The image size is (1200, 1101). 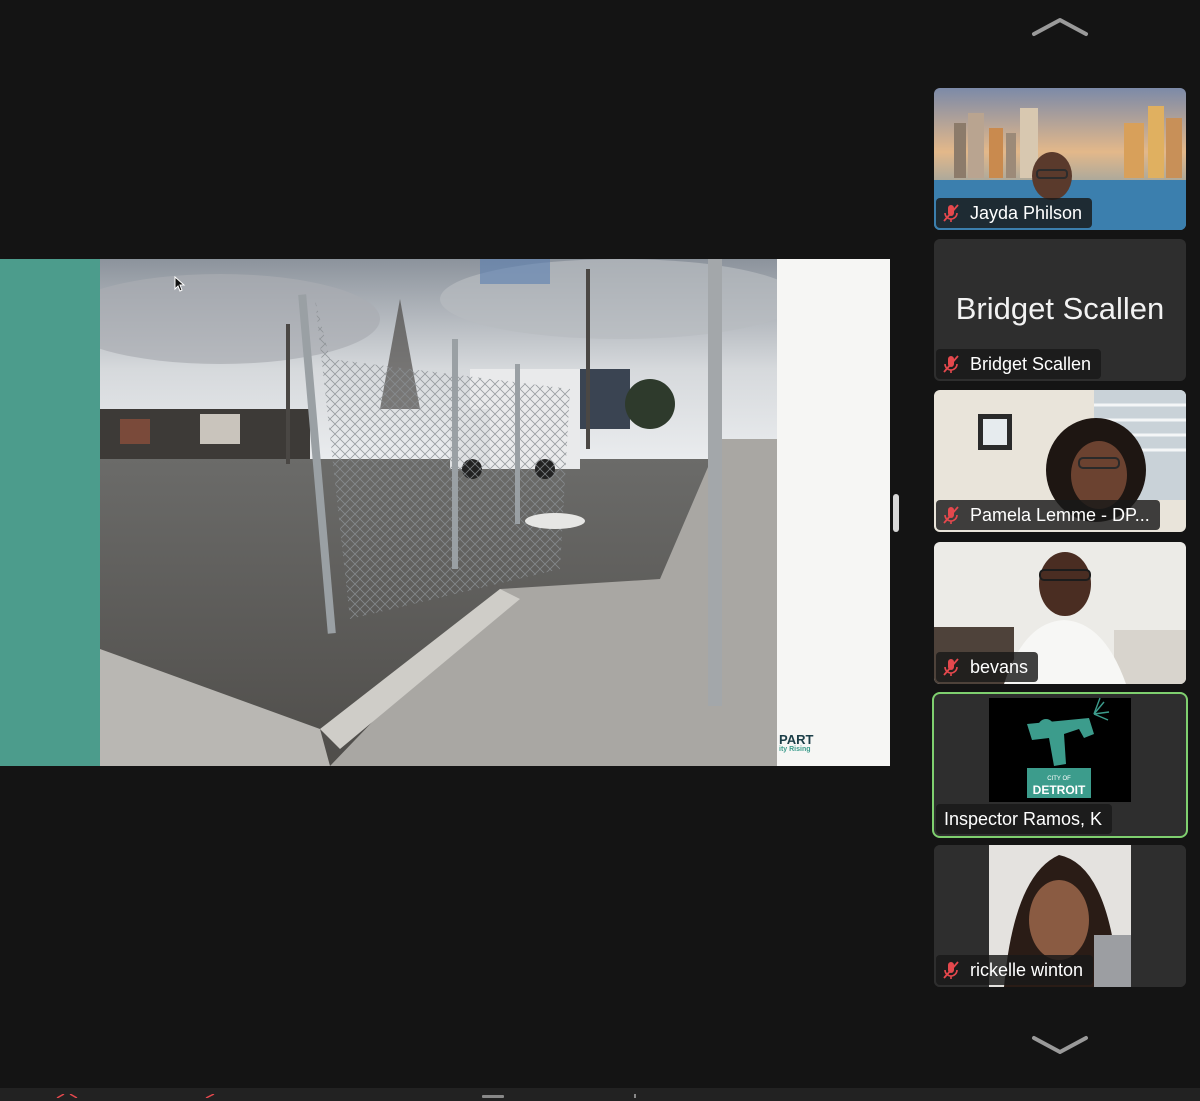 What do you see at coordinates (999, 666) in the screenshot?
I see `participant-name: bevans` at bounding box center [999, 666].